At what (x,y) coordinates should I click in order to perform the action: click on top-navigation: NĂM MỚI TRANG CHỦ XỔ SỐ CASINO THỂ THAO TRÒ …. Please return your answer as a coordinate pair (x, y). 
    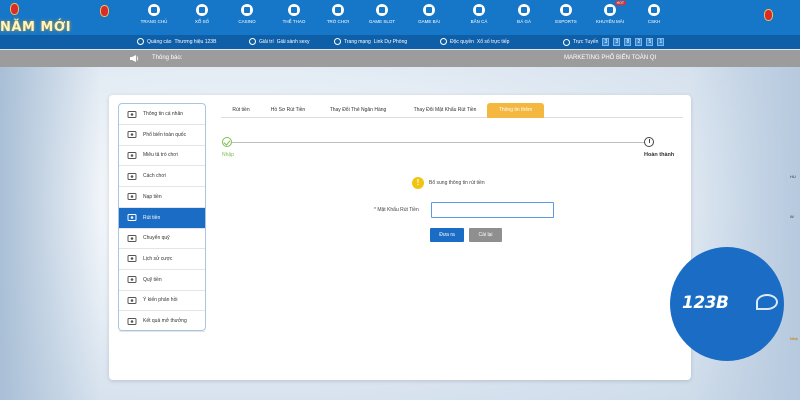
    Looking at the image, I should click on (400, 17).